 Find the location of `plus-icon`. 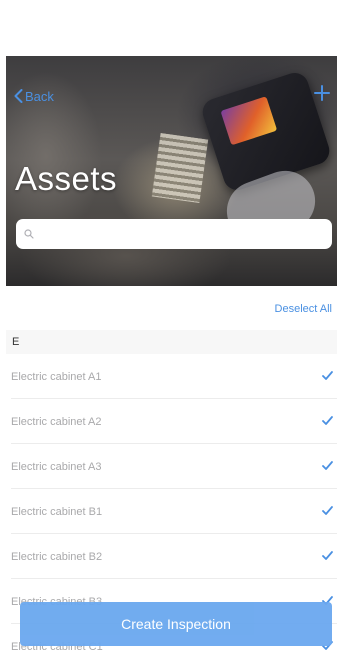

plus-icon is located at coordinates (322, 93).